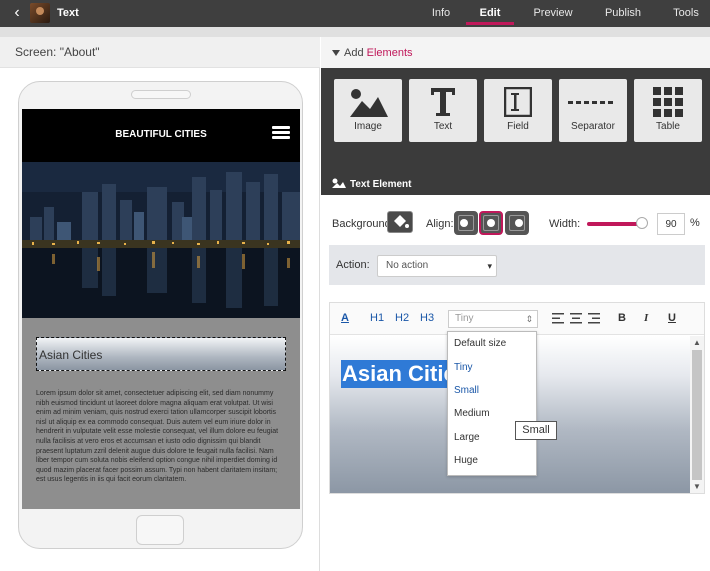  What do you see at coordinates (466, 460) in the screenshot?
I see `size-option-huge: Huge` at bounding box center [466, 460].